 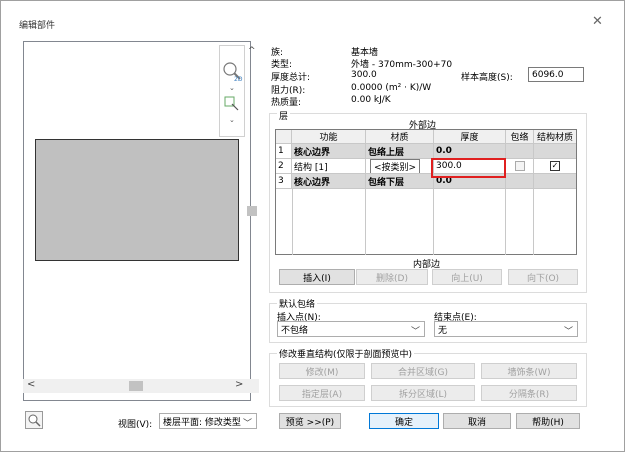 What do you see at coordinates (529, 393) in the screenshot?
I see `reveals-button: 分隔条(R)` at bounding box center [529, 393].